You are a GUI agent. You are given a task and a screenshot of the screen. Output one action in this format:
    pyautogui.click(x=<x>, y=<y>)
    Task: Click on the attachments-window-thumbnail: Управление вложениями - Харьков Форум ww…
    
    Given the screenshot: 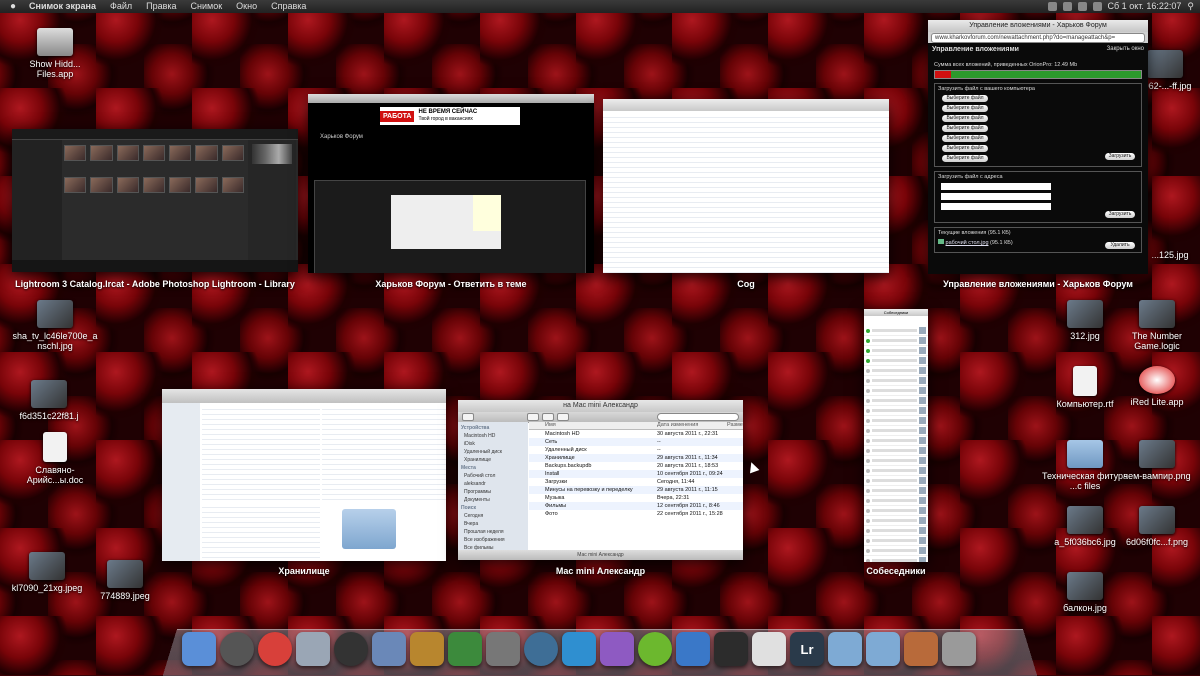 What is the action you would take?
    pyautogui.click(x=1038, y=147)
    